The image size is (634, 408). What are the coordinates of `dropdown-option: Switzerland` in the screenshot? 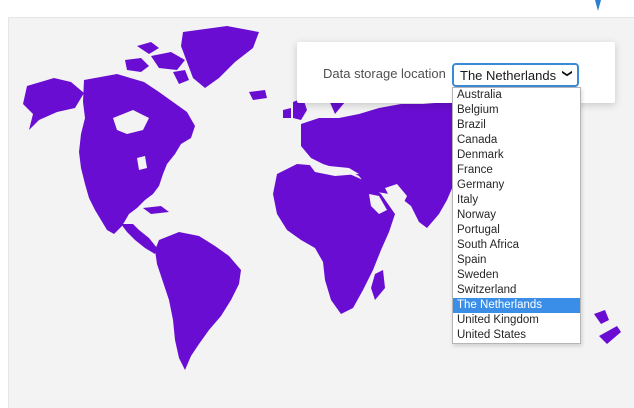 It's located at (516, 290).